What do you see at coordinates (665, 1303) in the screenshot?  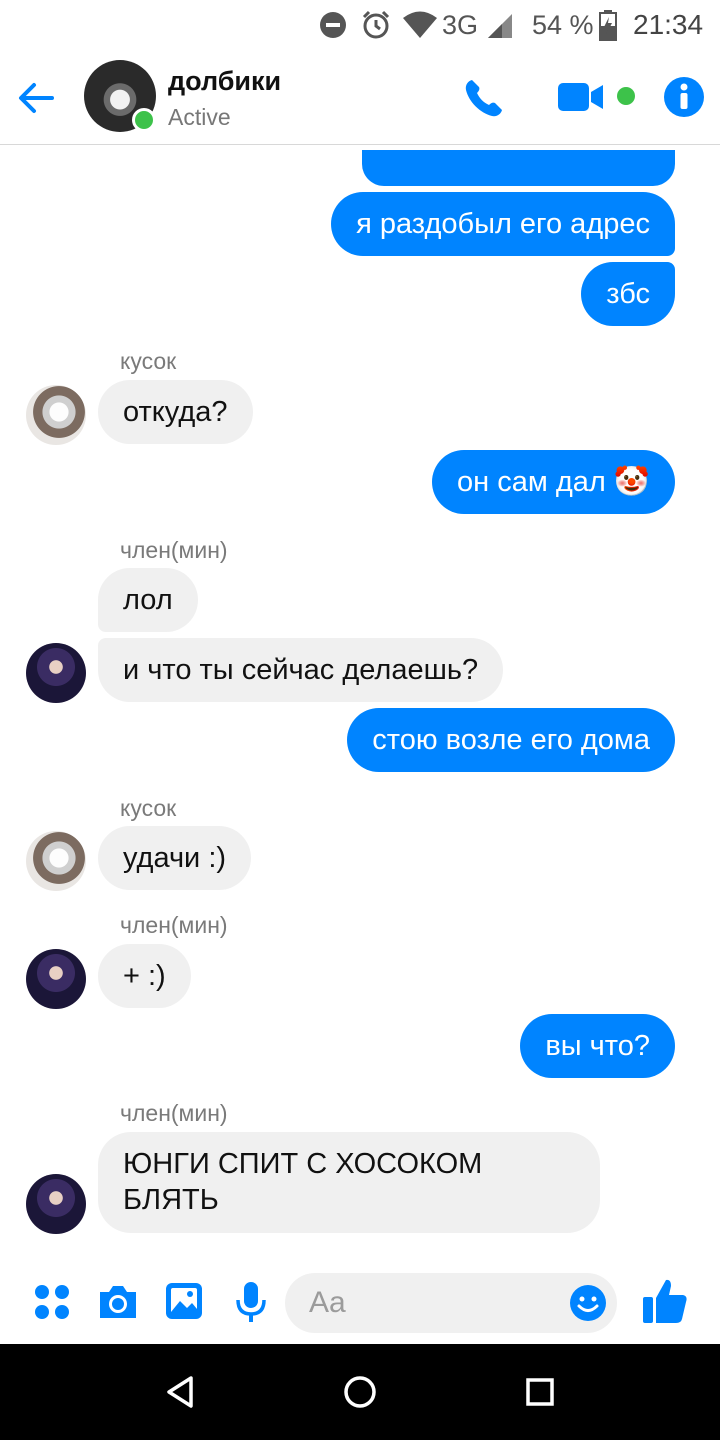 I see `thumbs-up-icon` at bounding box center [665, 1303].